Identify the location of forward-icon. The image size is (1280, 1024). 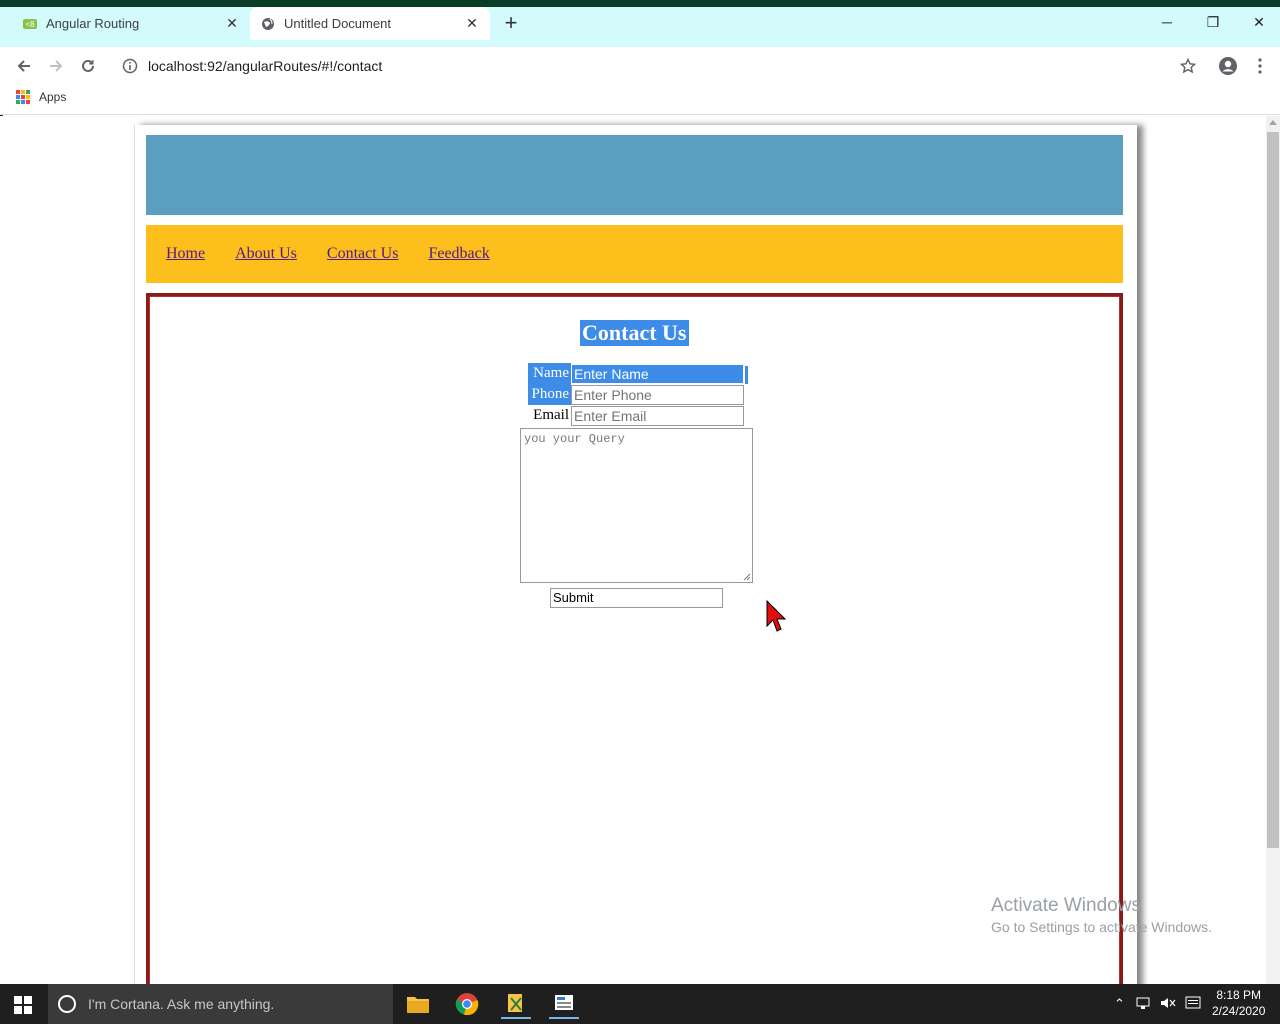
(56, 66).